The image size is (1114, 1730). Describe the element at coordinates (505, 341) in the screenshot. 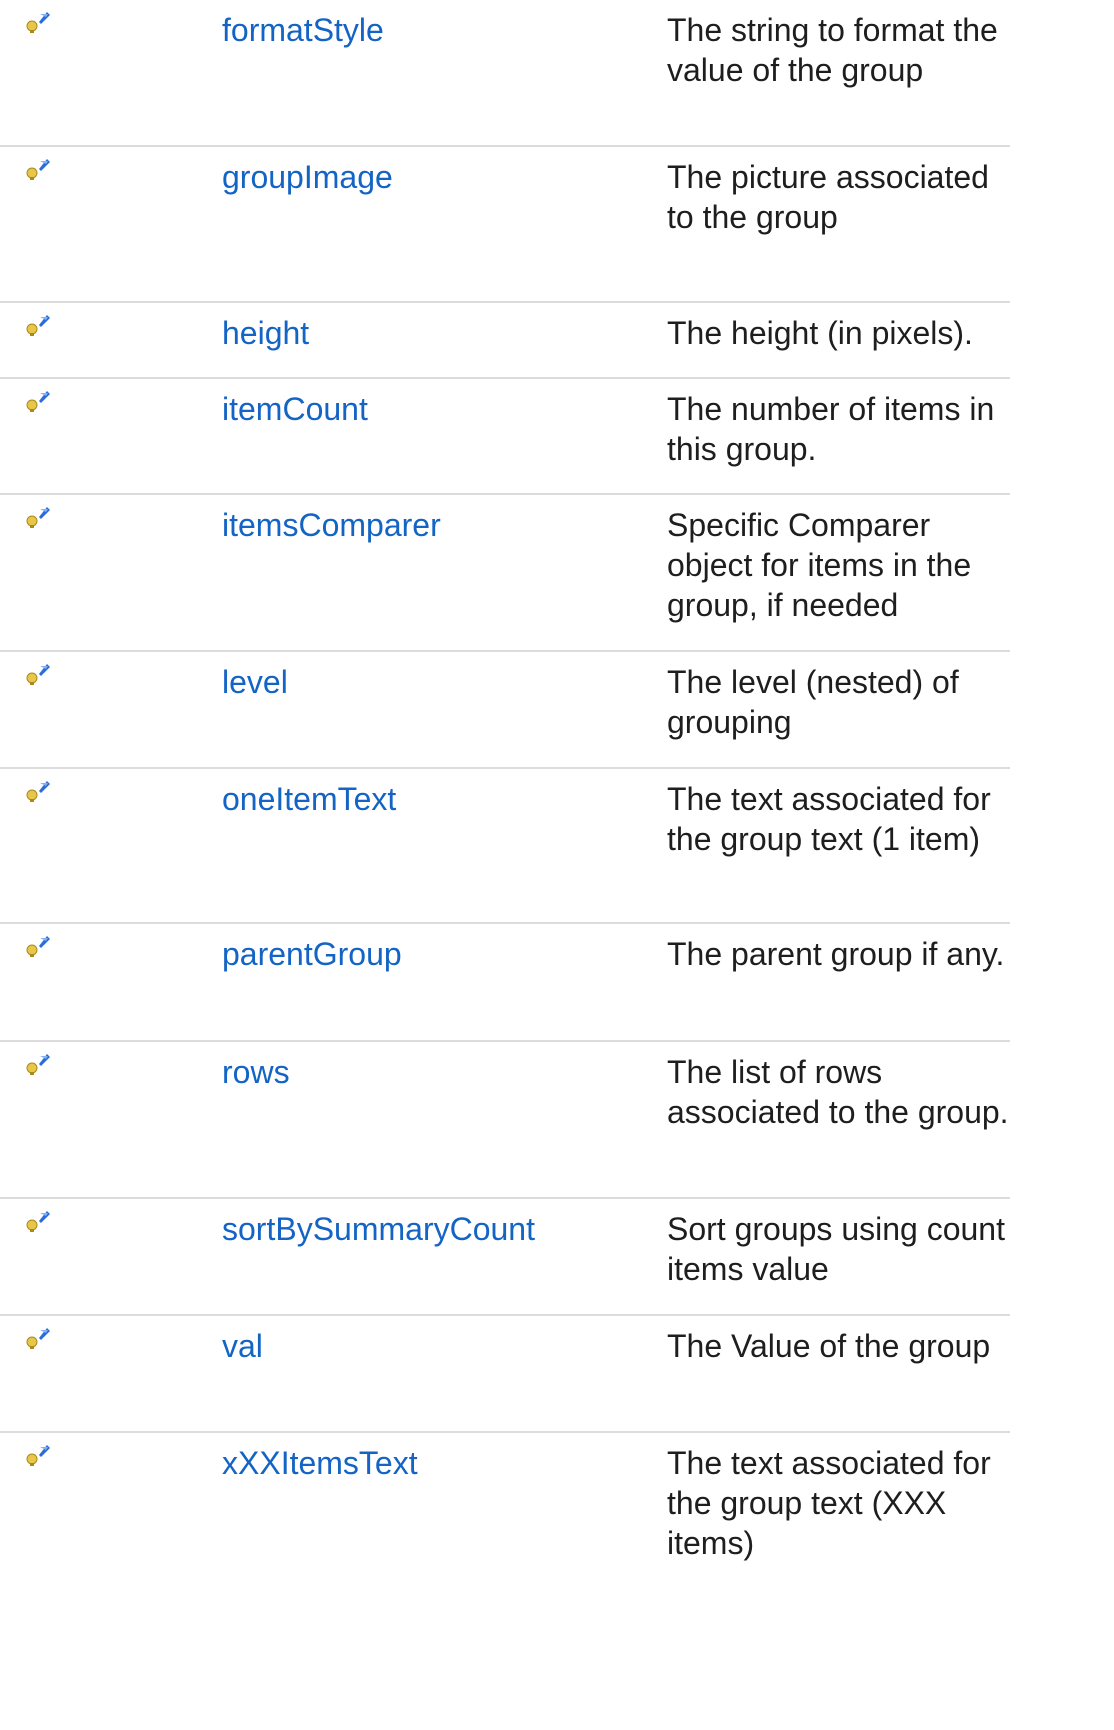

I see `table-row: height The height (in pixels).` at that location.